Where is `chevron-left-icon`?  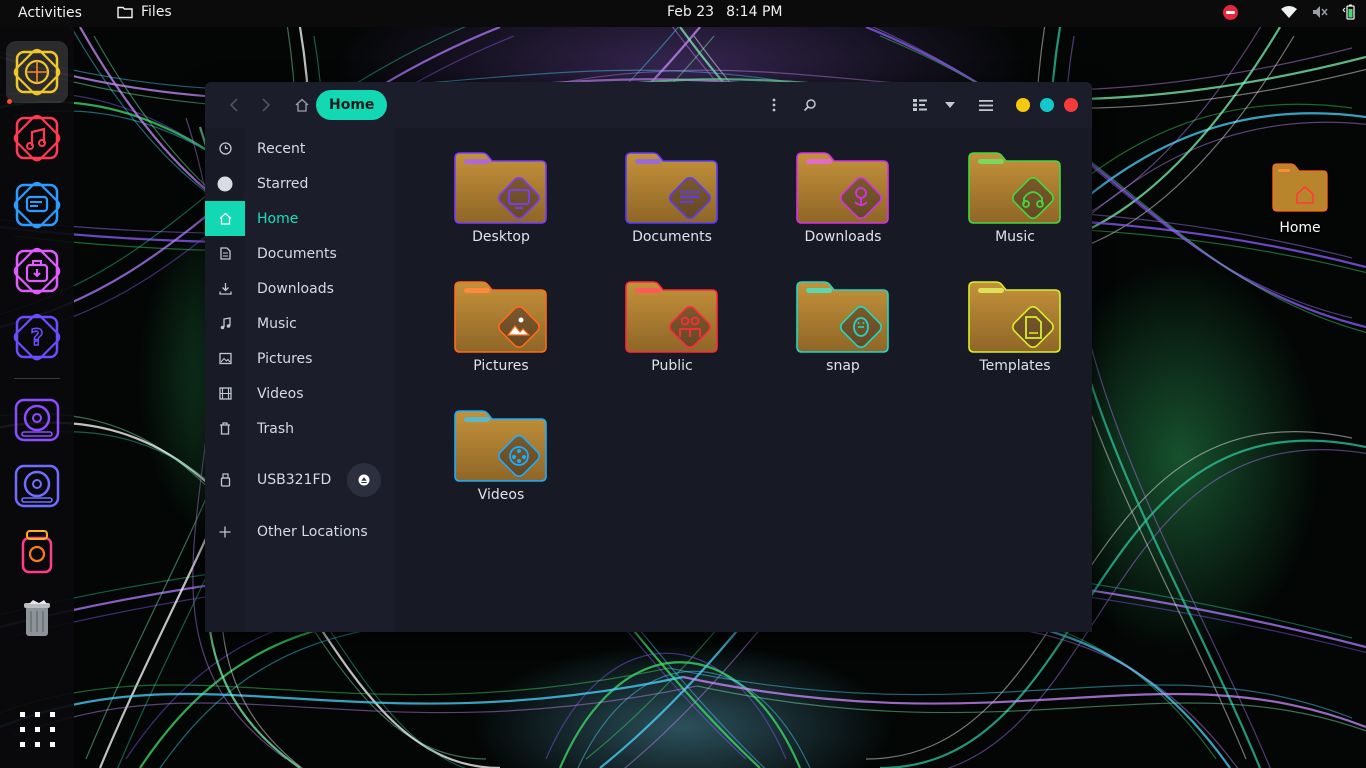
chevron-left-icon is located at coordinates (233, 105).